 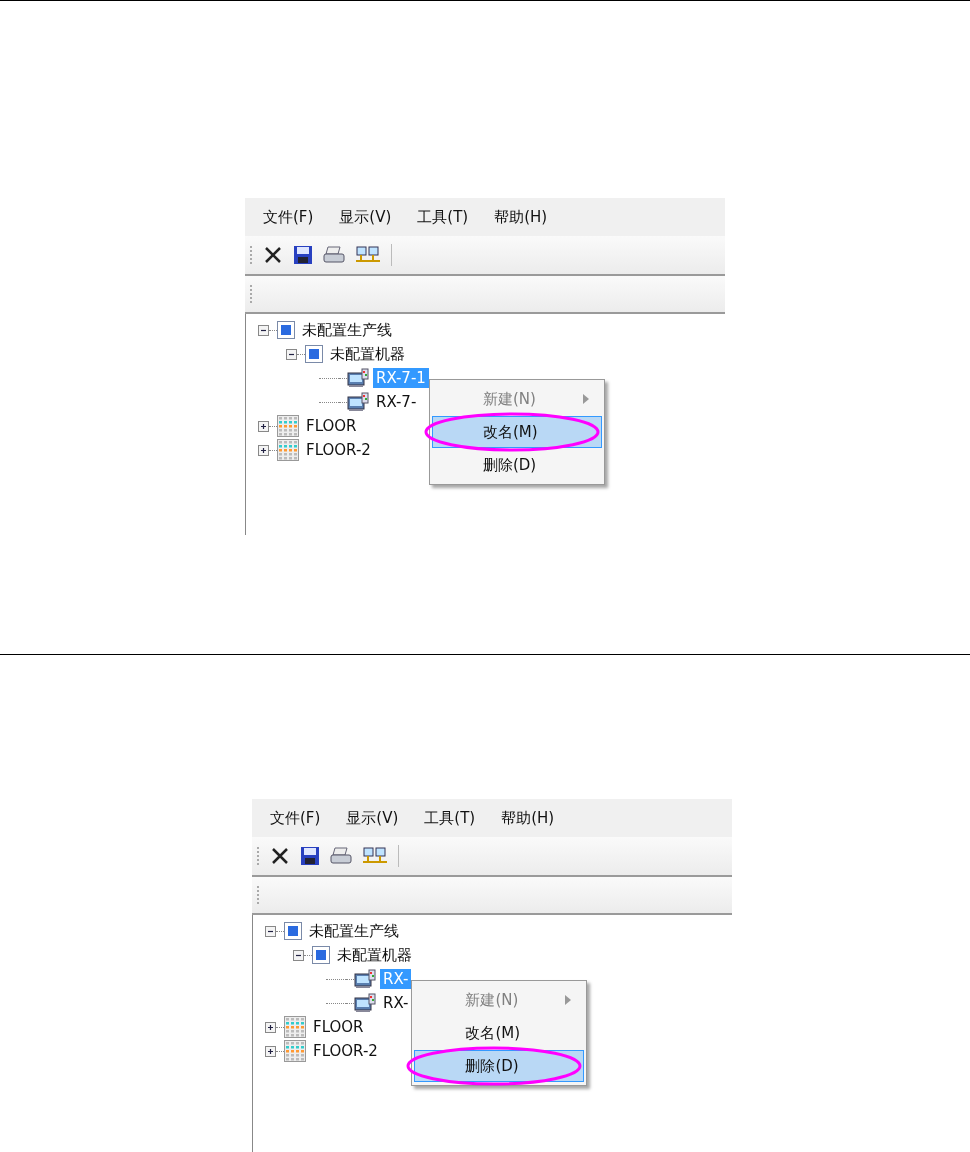 I want to click on tree-item: RX-, so click(x=396, y=1003).